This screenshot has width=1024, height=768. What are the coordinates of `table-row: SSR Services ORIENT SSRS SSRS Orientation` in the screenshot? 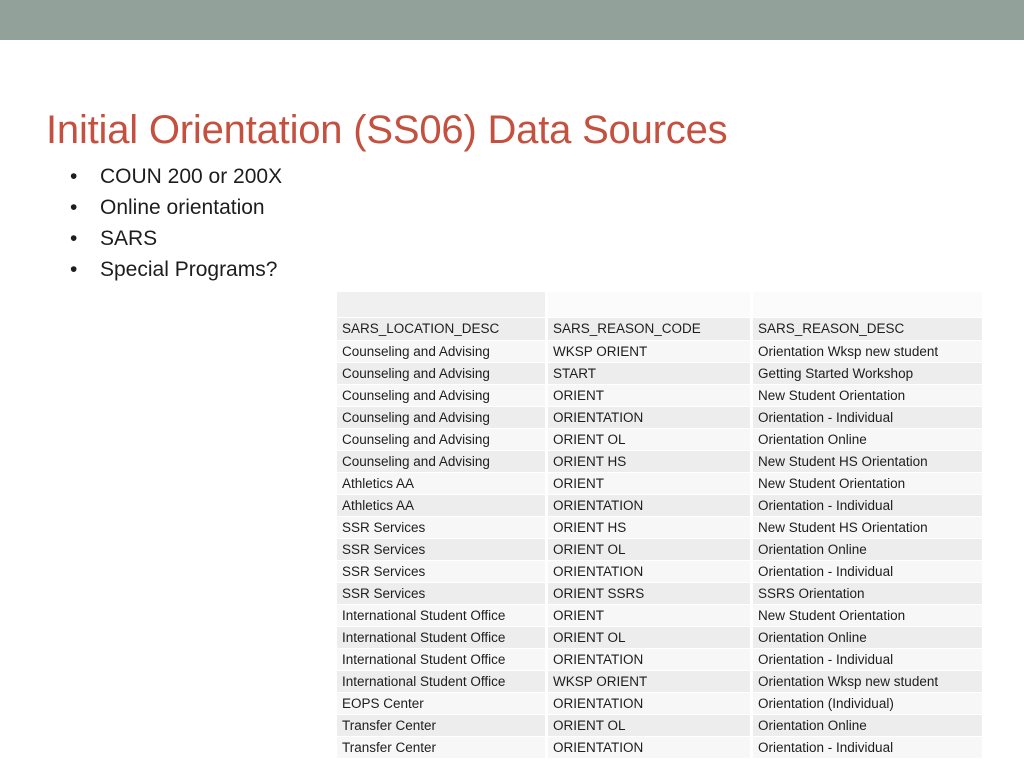 It's located at (659, 594).